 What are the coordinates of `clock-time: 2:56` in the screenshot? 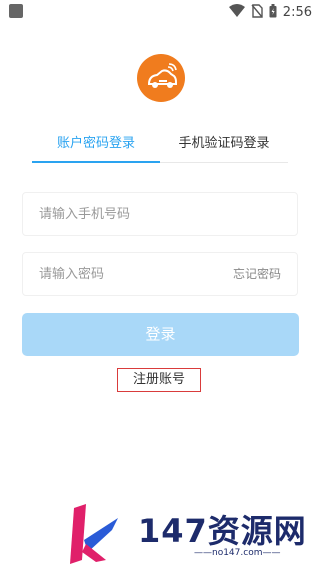 It's located at (297, 12).